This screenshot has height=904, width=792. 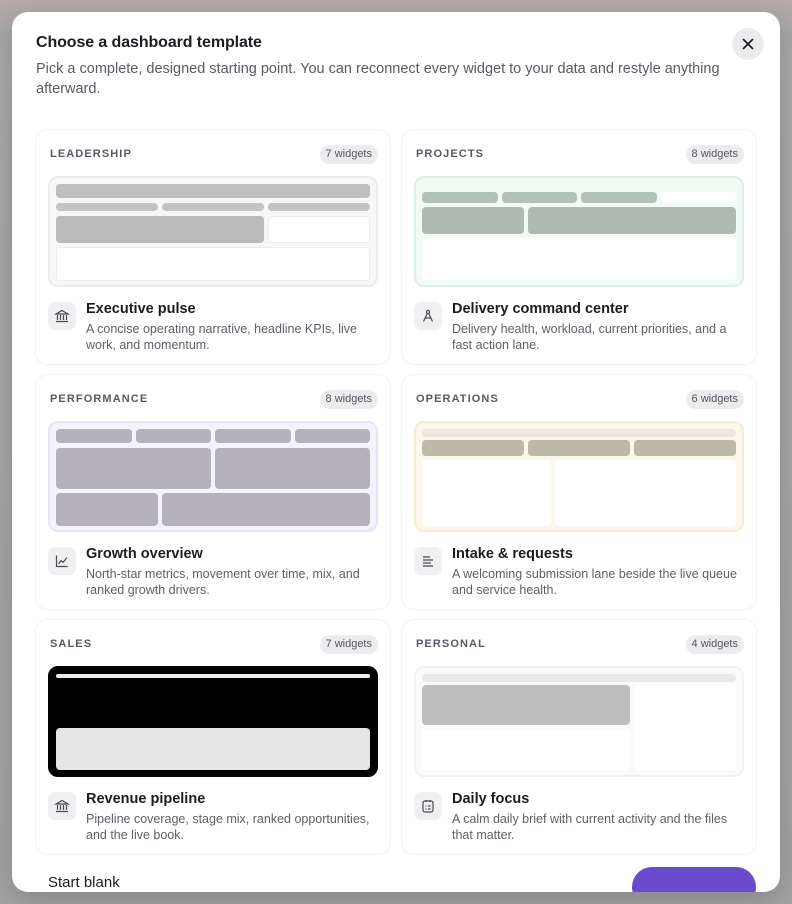 I want to click on template-category: PERFORMANCE, so click(x=99, y=399).